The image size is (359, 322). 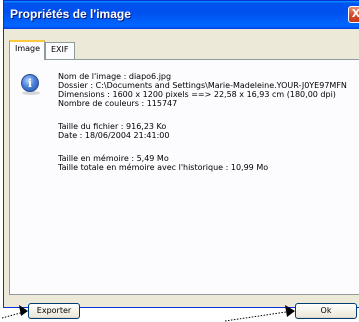 I want to click on tab-image-label: Image, so click(x=28, y=48).